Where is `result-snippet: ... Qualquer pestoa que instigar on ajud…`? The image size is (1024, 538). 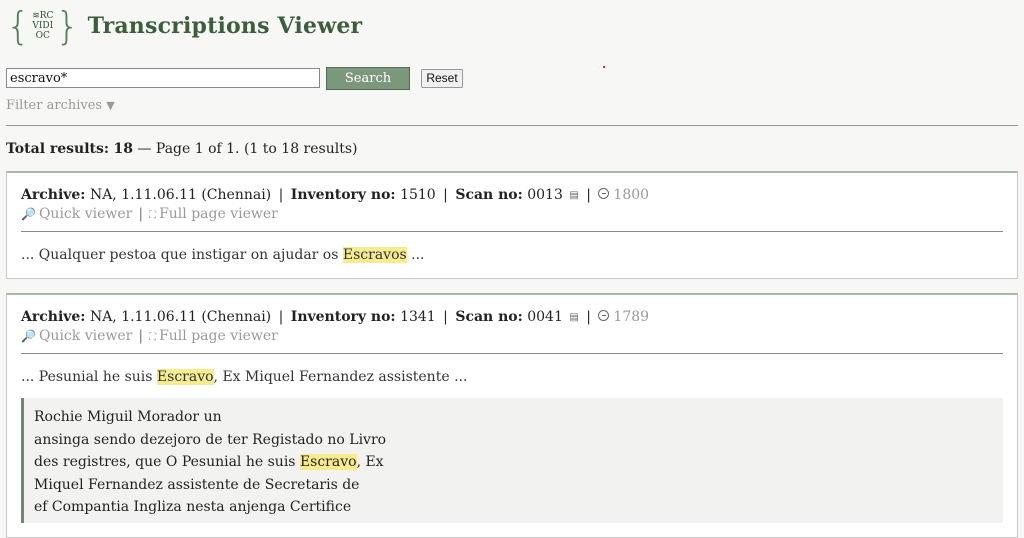
result-snippet: ... Qualquer pestoa que instigar on ajud… is located at coordinates (512, 255).